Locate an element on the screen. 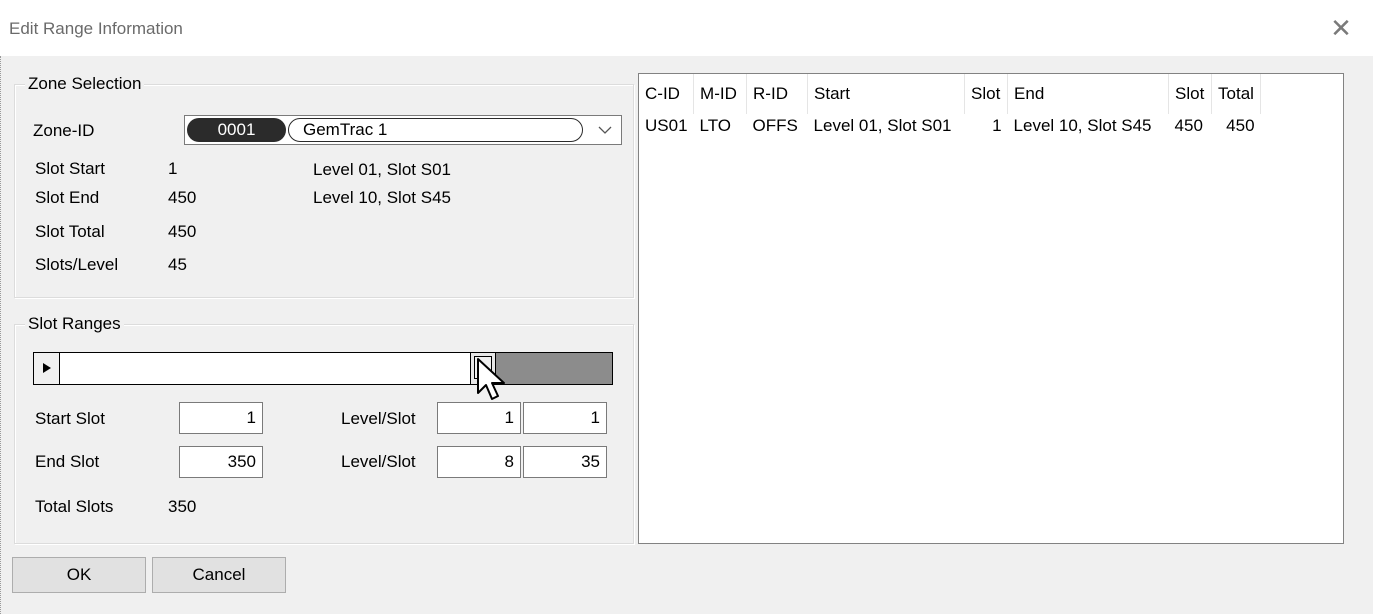  zone-id-label: Zone-ID is located at coordinates (64, 130).